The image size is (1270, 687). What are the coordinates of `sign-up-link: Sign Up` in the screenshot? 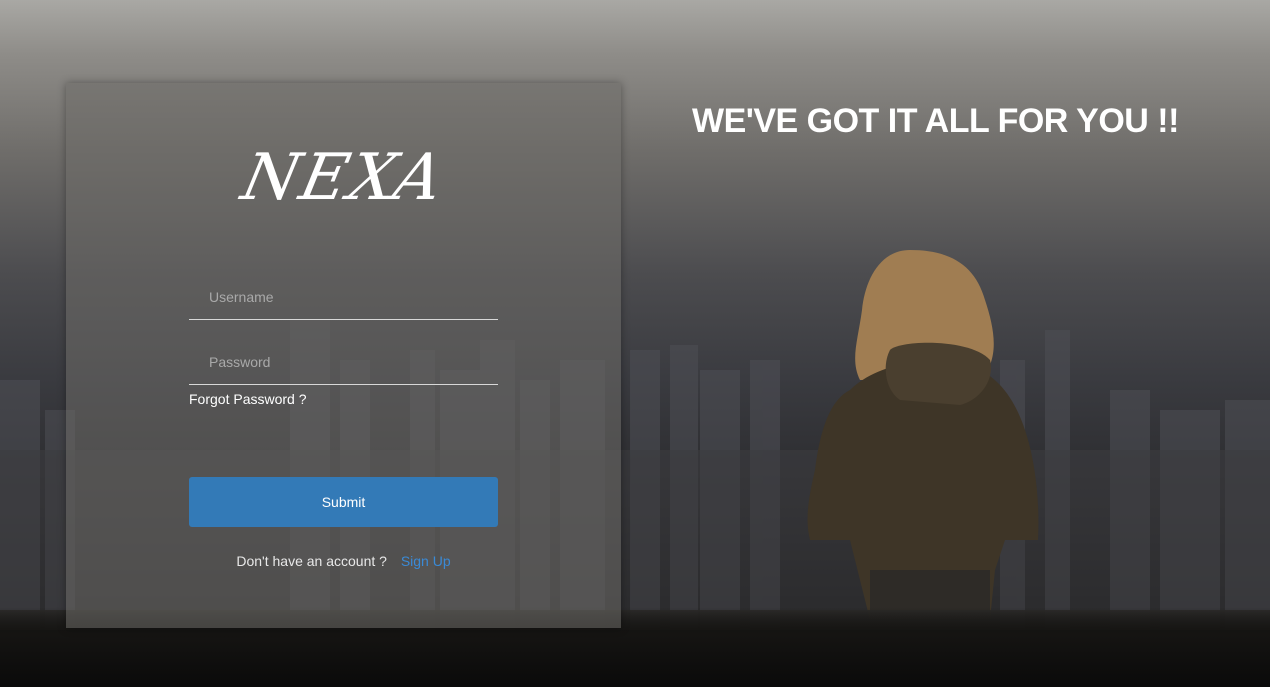 It's located at (426, 561).